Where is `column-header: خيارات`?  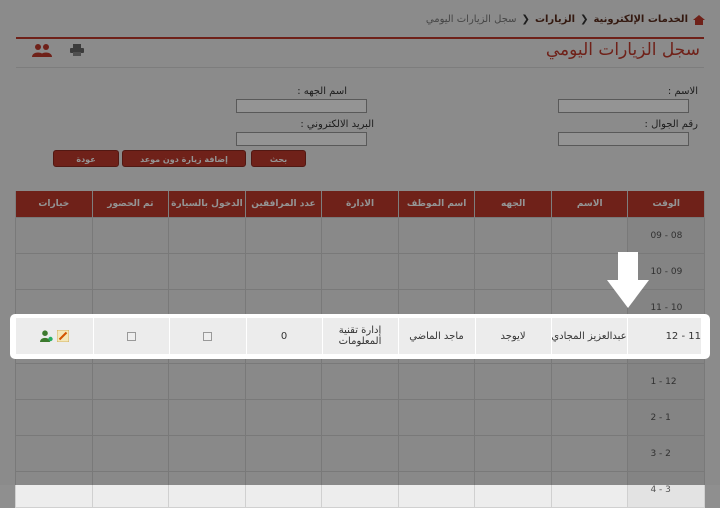
column-header: خيارات is located at coordinates (54, 204).